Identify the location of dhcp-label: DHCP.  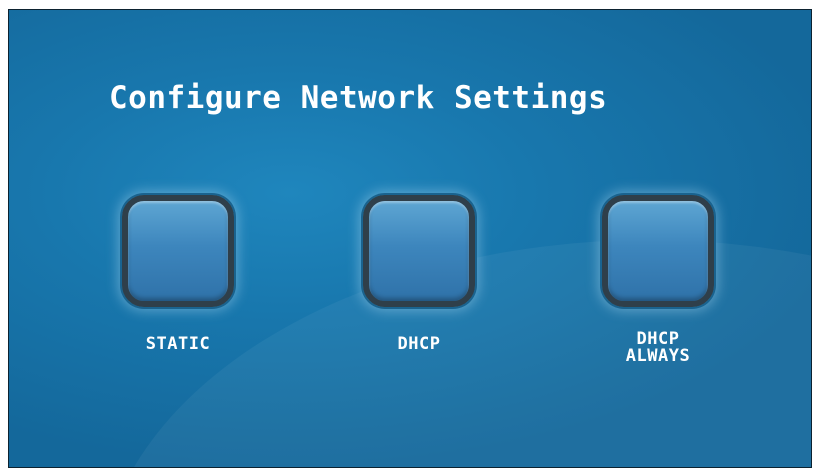
(419, 344).